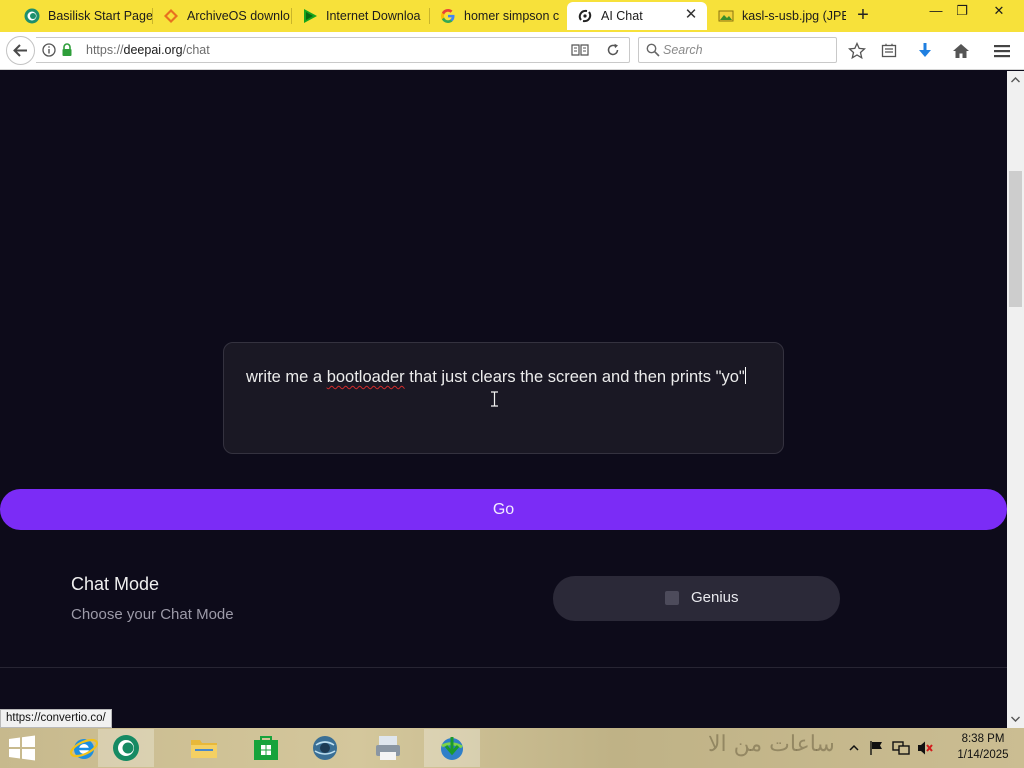 The width and height of the screenshot is (1024, 768). What do you see at coordinates (771, 744) in the screenshot?
I see `wallpaper-text: ساعات من الا` at bounding box center [771, 744].